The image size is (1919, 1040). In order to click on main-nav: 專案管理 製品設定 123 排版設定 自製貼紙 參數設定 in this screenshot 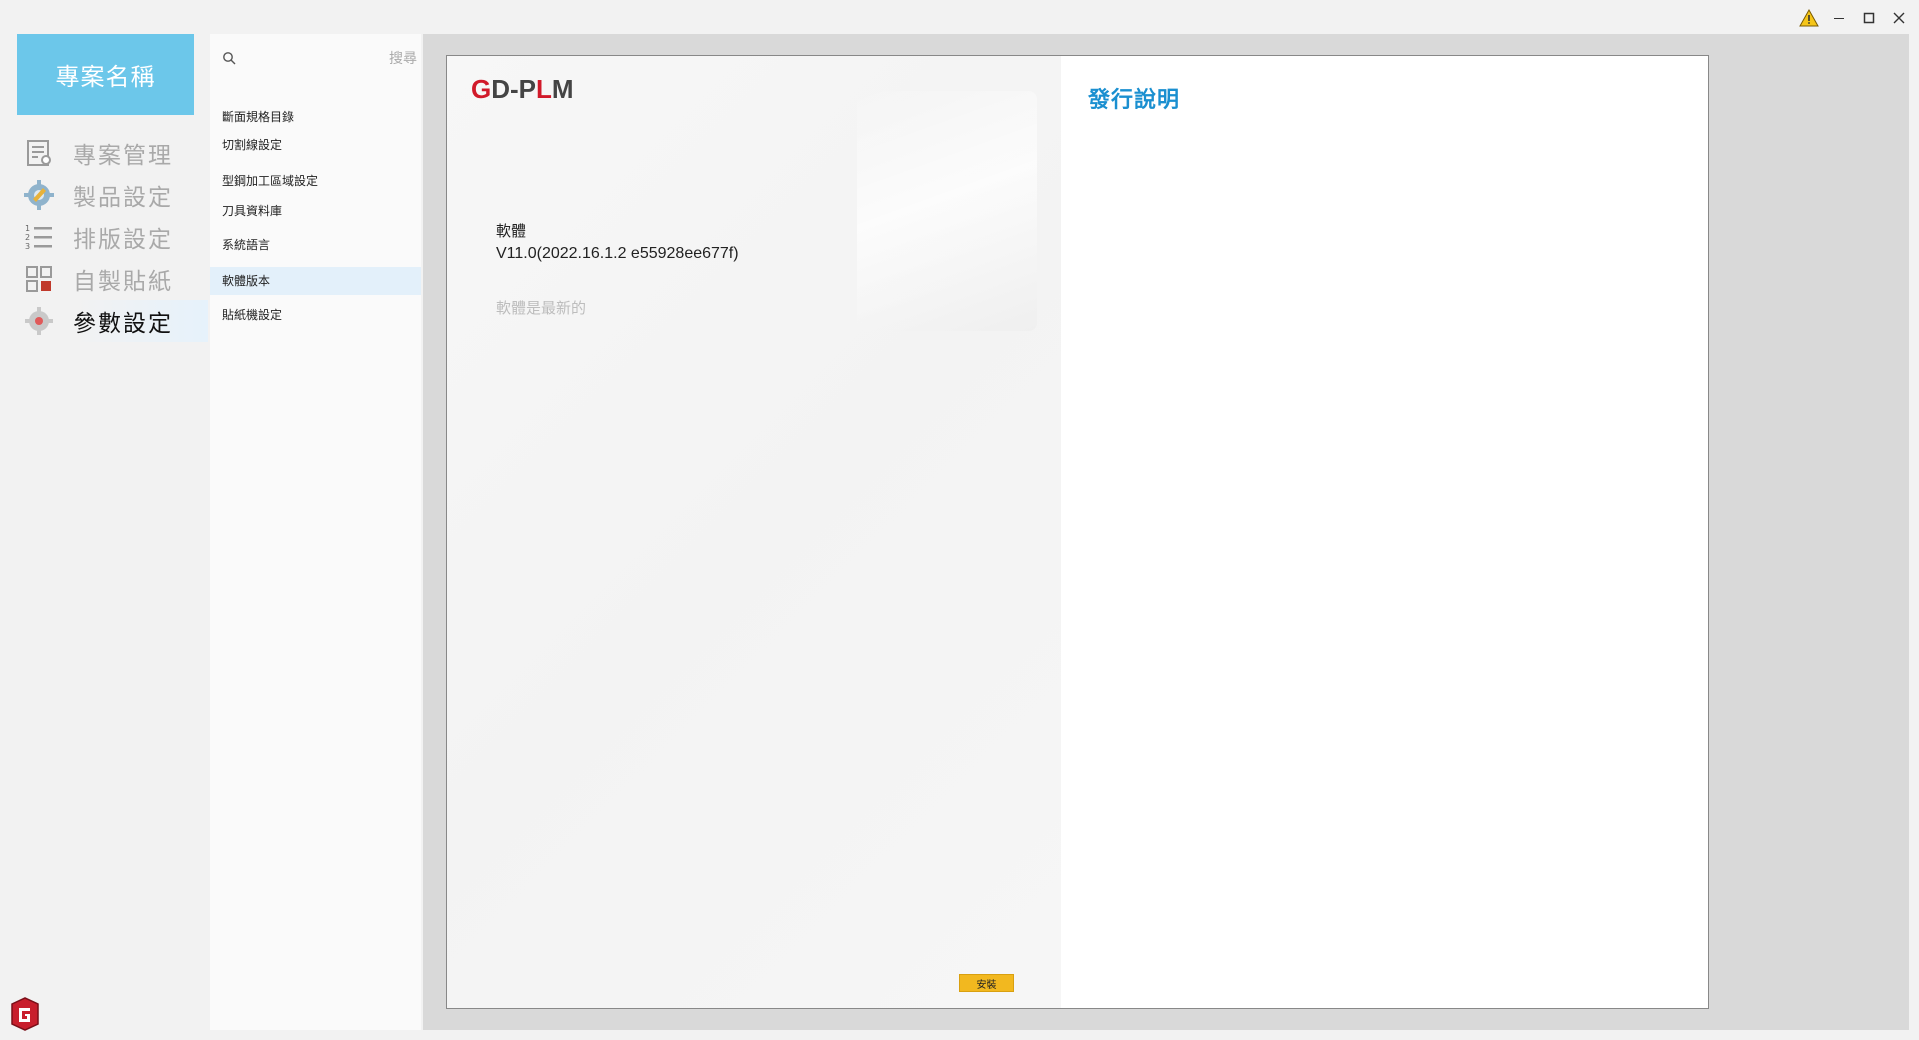, I will do `click(112, 237)`.